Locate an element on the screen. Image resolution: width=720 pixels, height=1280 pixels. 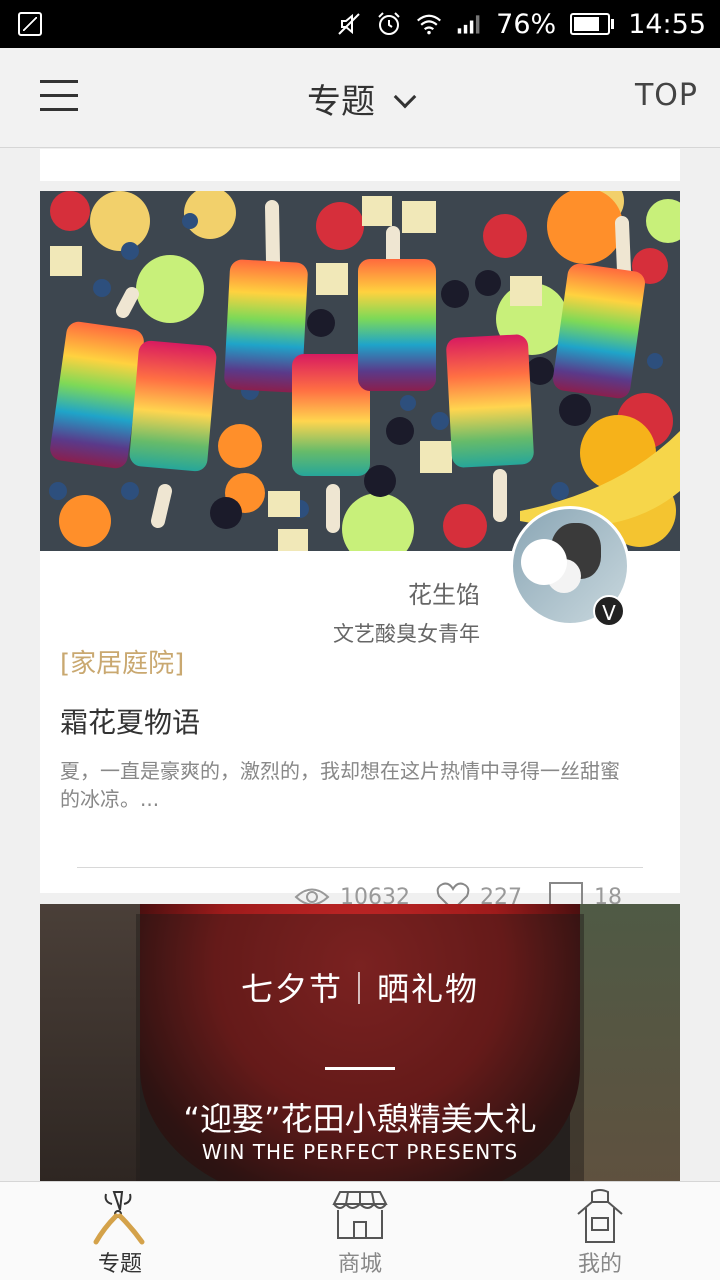
previous-card: 3728 88 15 is located at coordinates (360, 165).